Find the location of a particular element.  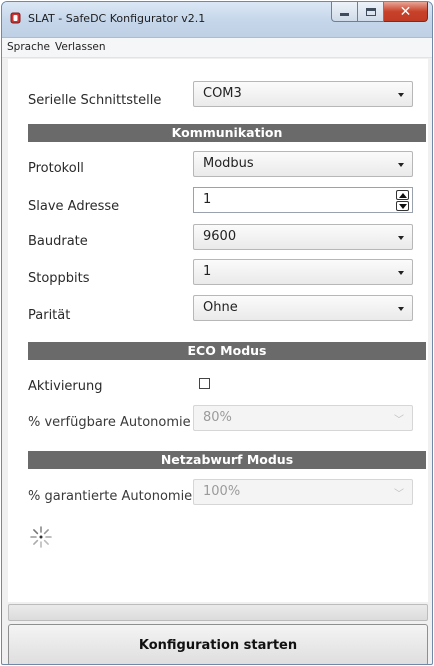

parity-select: Ohne is located at coordinates (303, 308).